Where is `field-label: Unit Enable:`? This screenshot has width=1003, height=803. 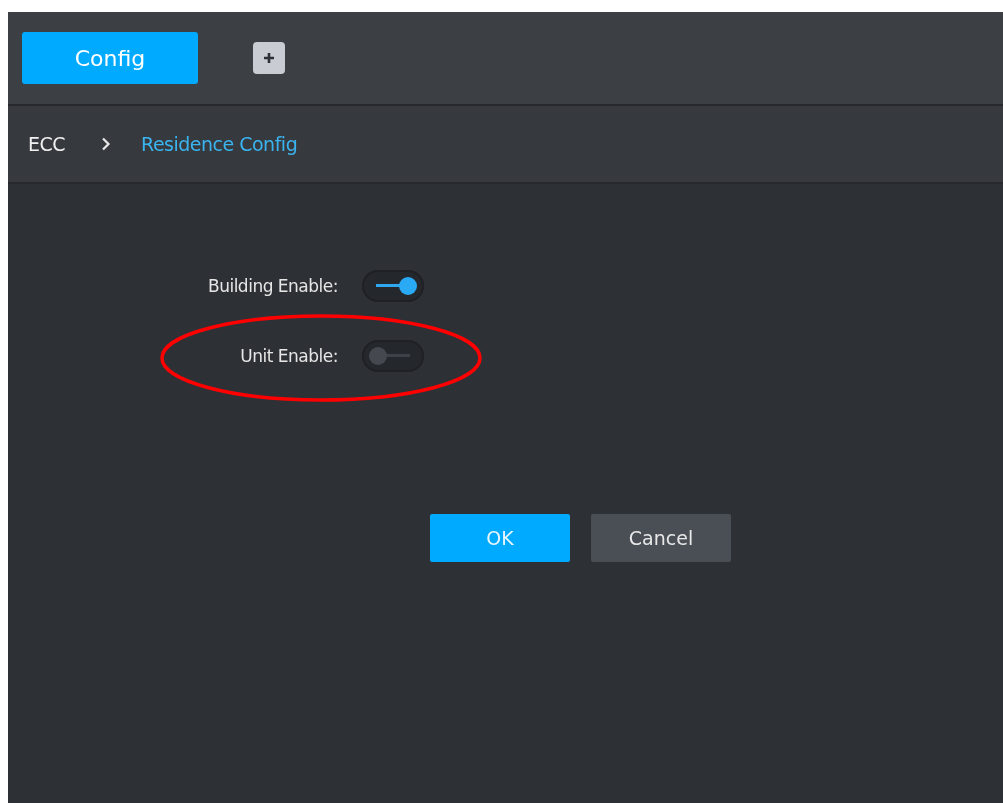
field-label: Unit Enable: is located at coordinates (288, 356).